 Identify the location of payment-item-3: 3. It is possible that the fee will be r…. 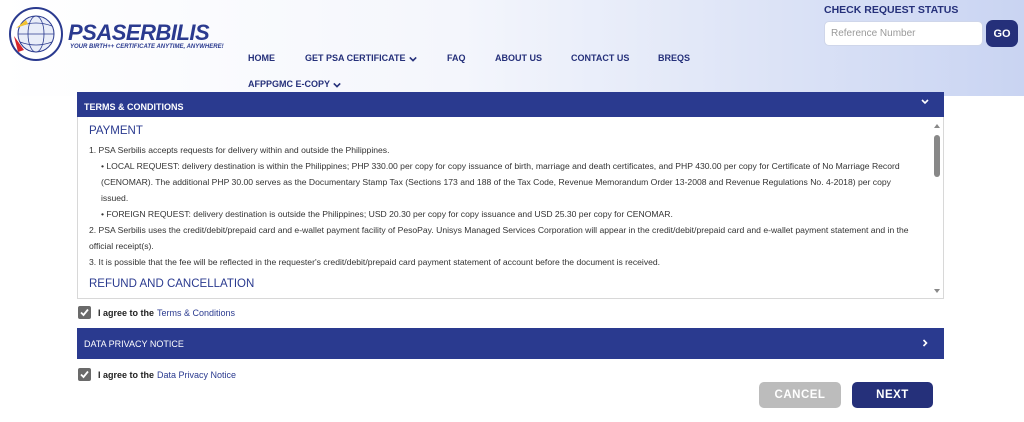
(375, 262).